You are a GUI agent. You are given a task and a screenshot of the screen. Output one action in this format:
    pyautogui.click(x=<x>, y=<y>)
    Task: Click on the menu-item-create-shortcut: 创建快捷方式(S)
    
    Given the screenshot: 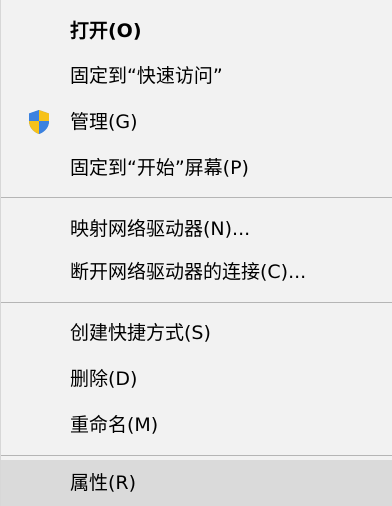 What is the action you would take?
    pyautogui.click(x=196, y=333)
    